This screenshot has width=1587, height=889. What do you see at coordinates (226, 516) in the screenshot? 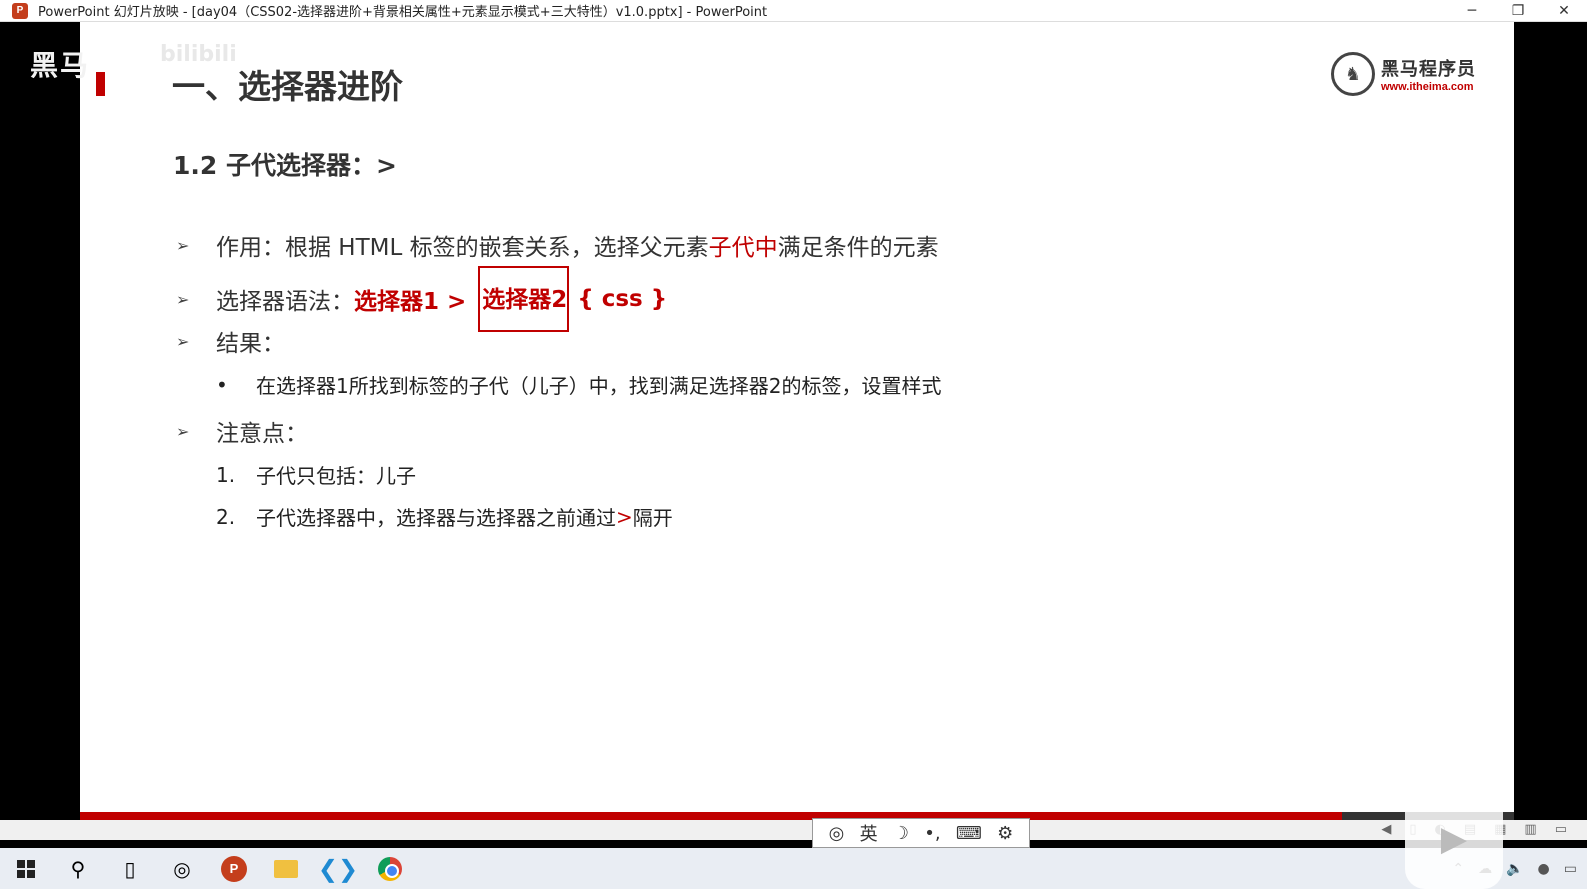
I see `note-number: 2.` at bounding box center [226, 516].